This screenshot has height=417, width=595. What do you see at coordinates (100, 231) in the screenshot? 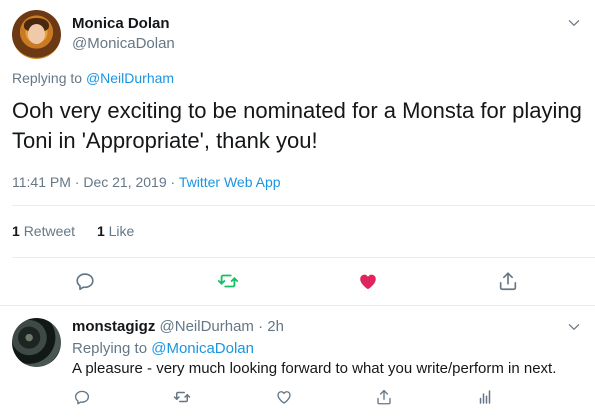
I see `like-count: 1` at bounding box center [100, 231].